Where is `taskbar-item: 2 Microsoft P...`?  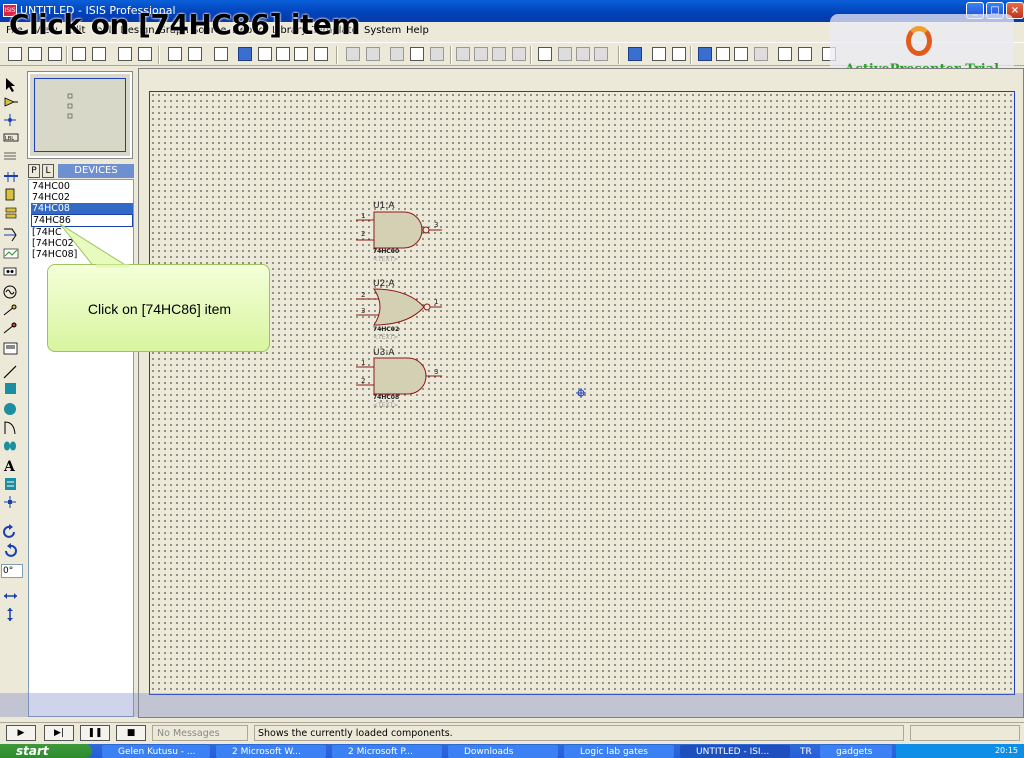
taskbar-item: 2 Microsoft P... is located at coordinates (387, 751).